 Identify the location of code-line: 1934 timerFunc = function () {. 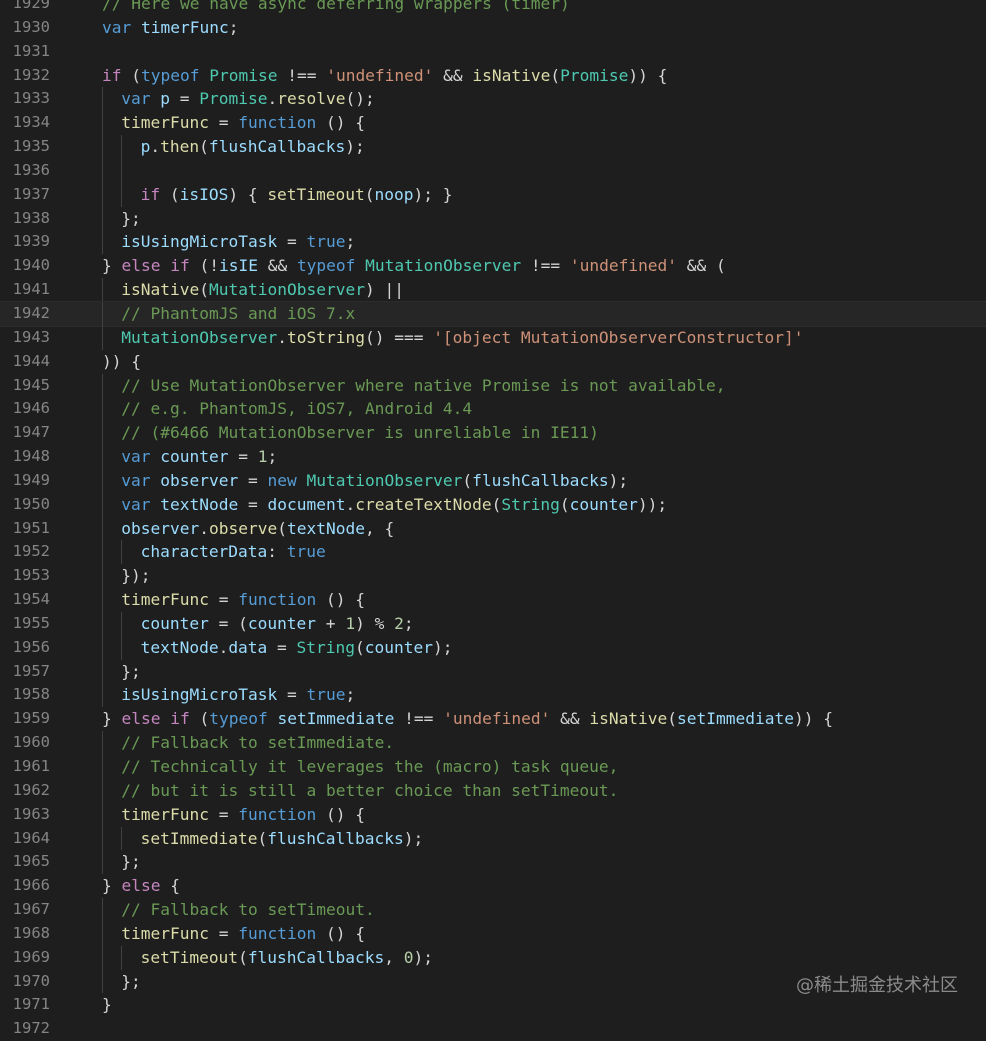
(493, 123).